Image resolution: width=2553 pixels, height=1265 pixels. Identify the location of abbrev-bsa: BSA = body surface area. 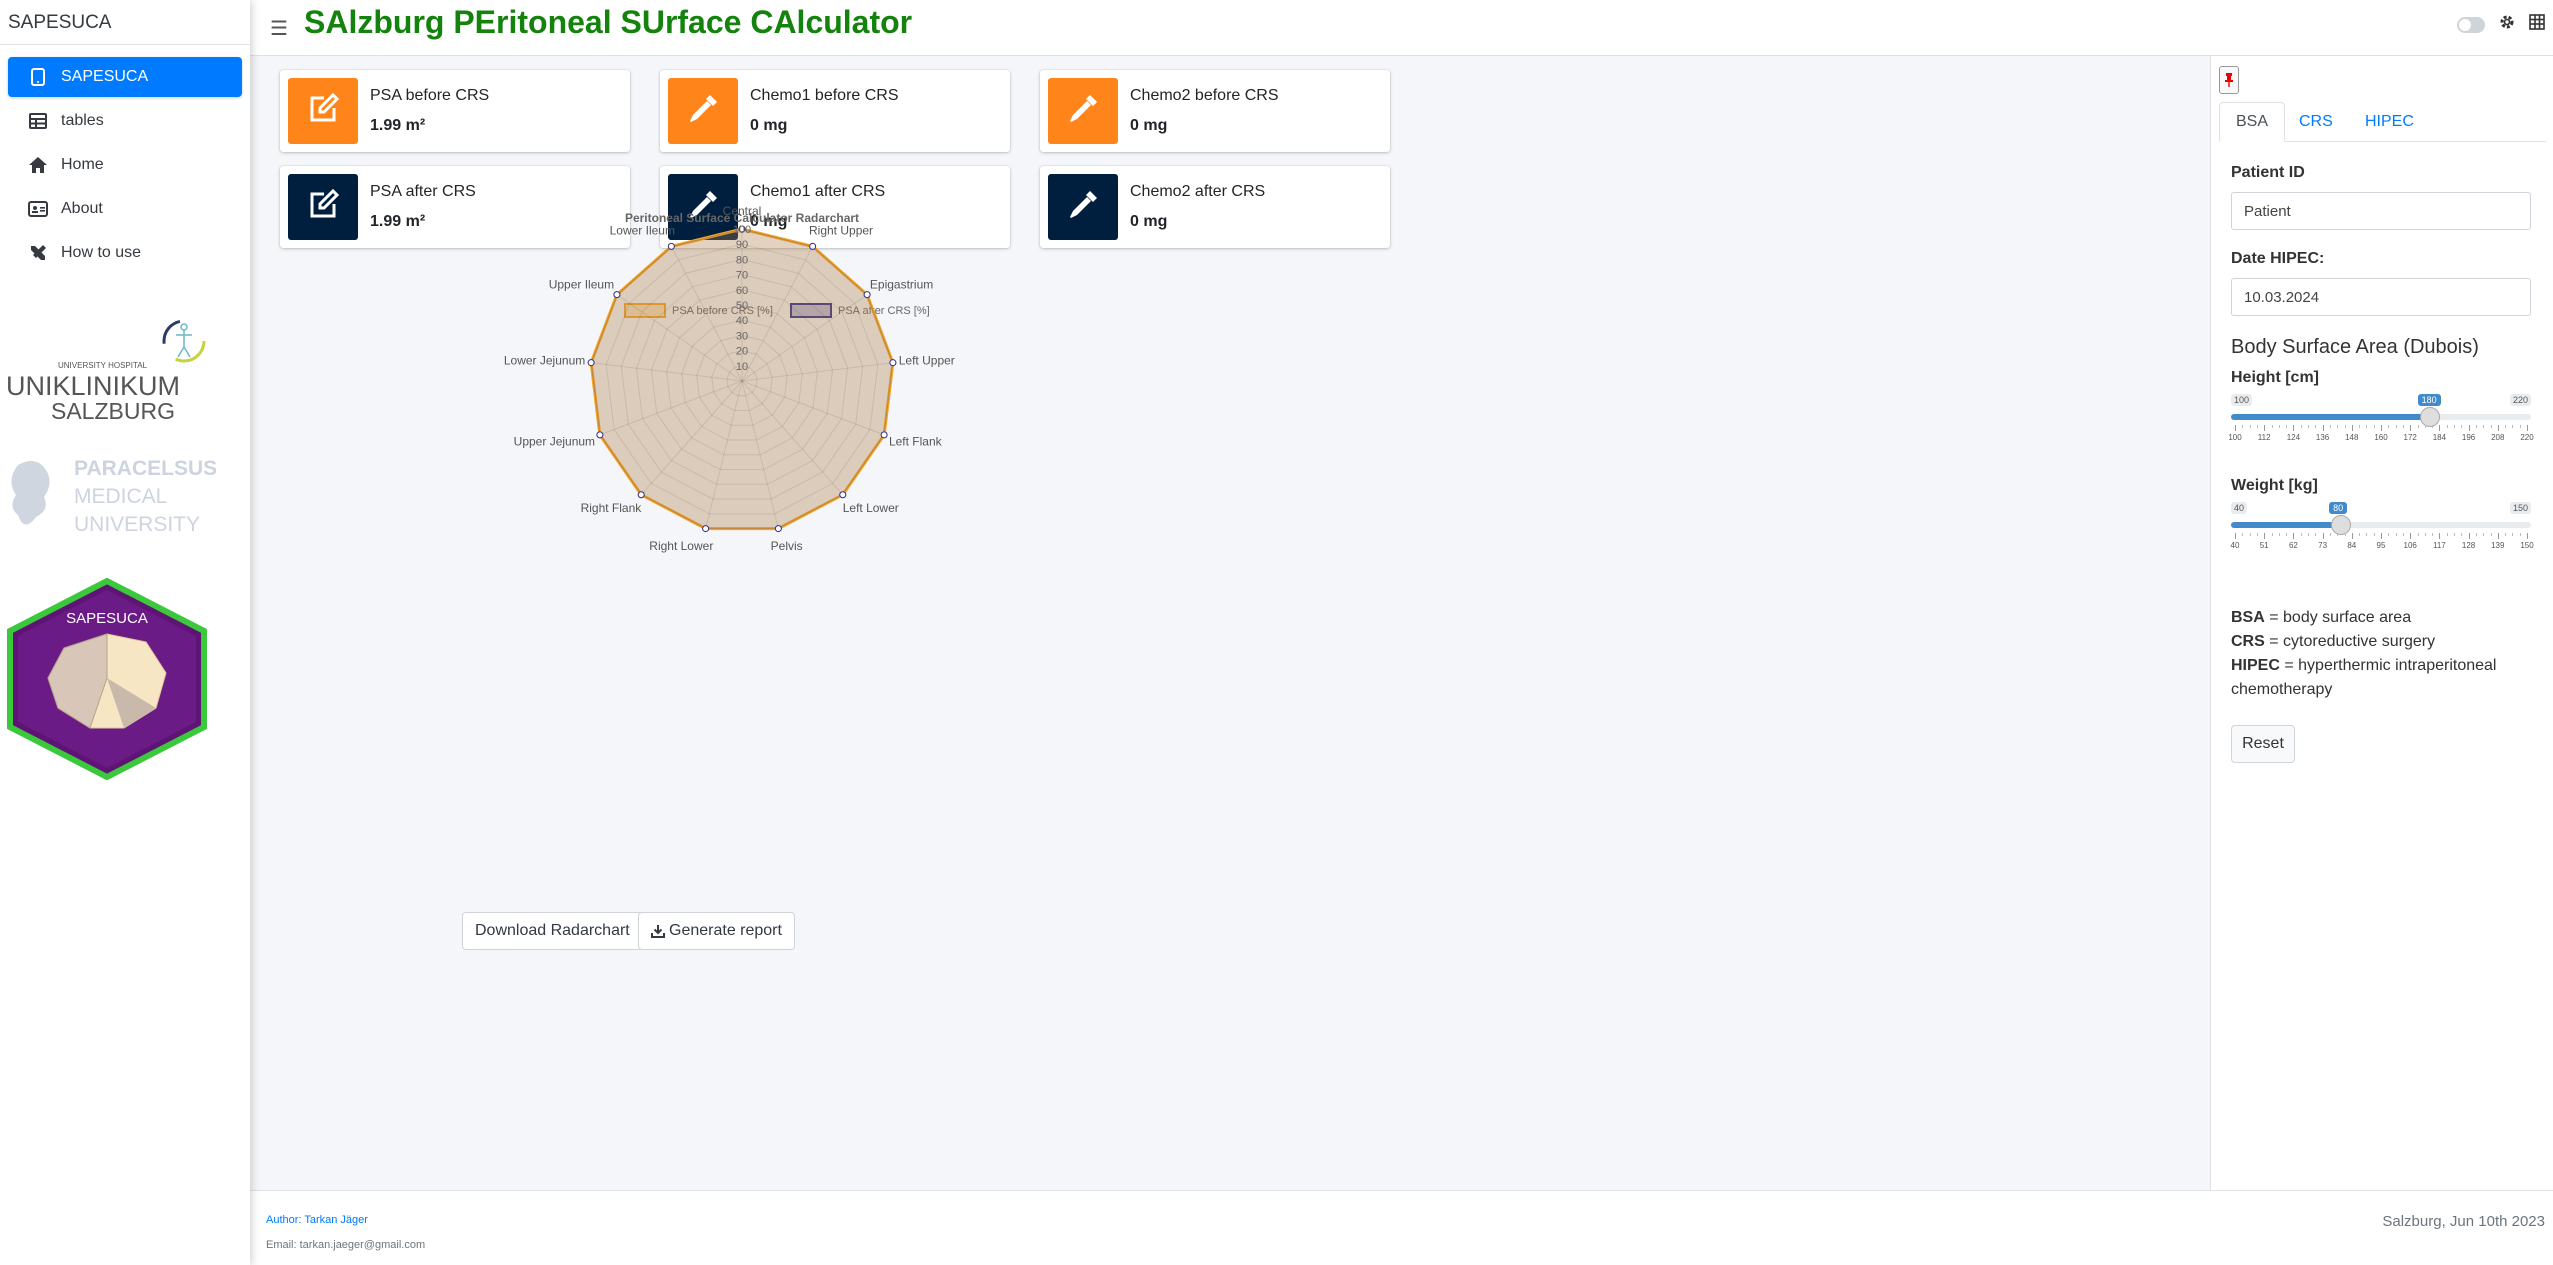
(2321, 617).